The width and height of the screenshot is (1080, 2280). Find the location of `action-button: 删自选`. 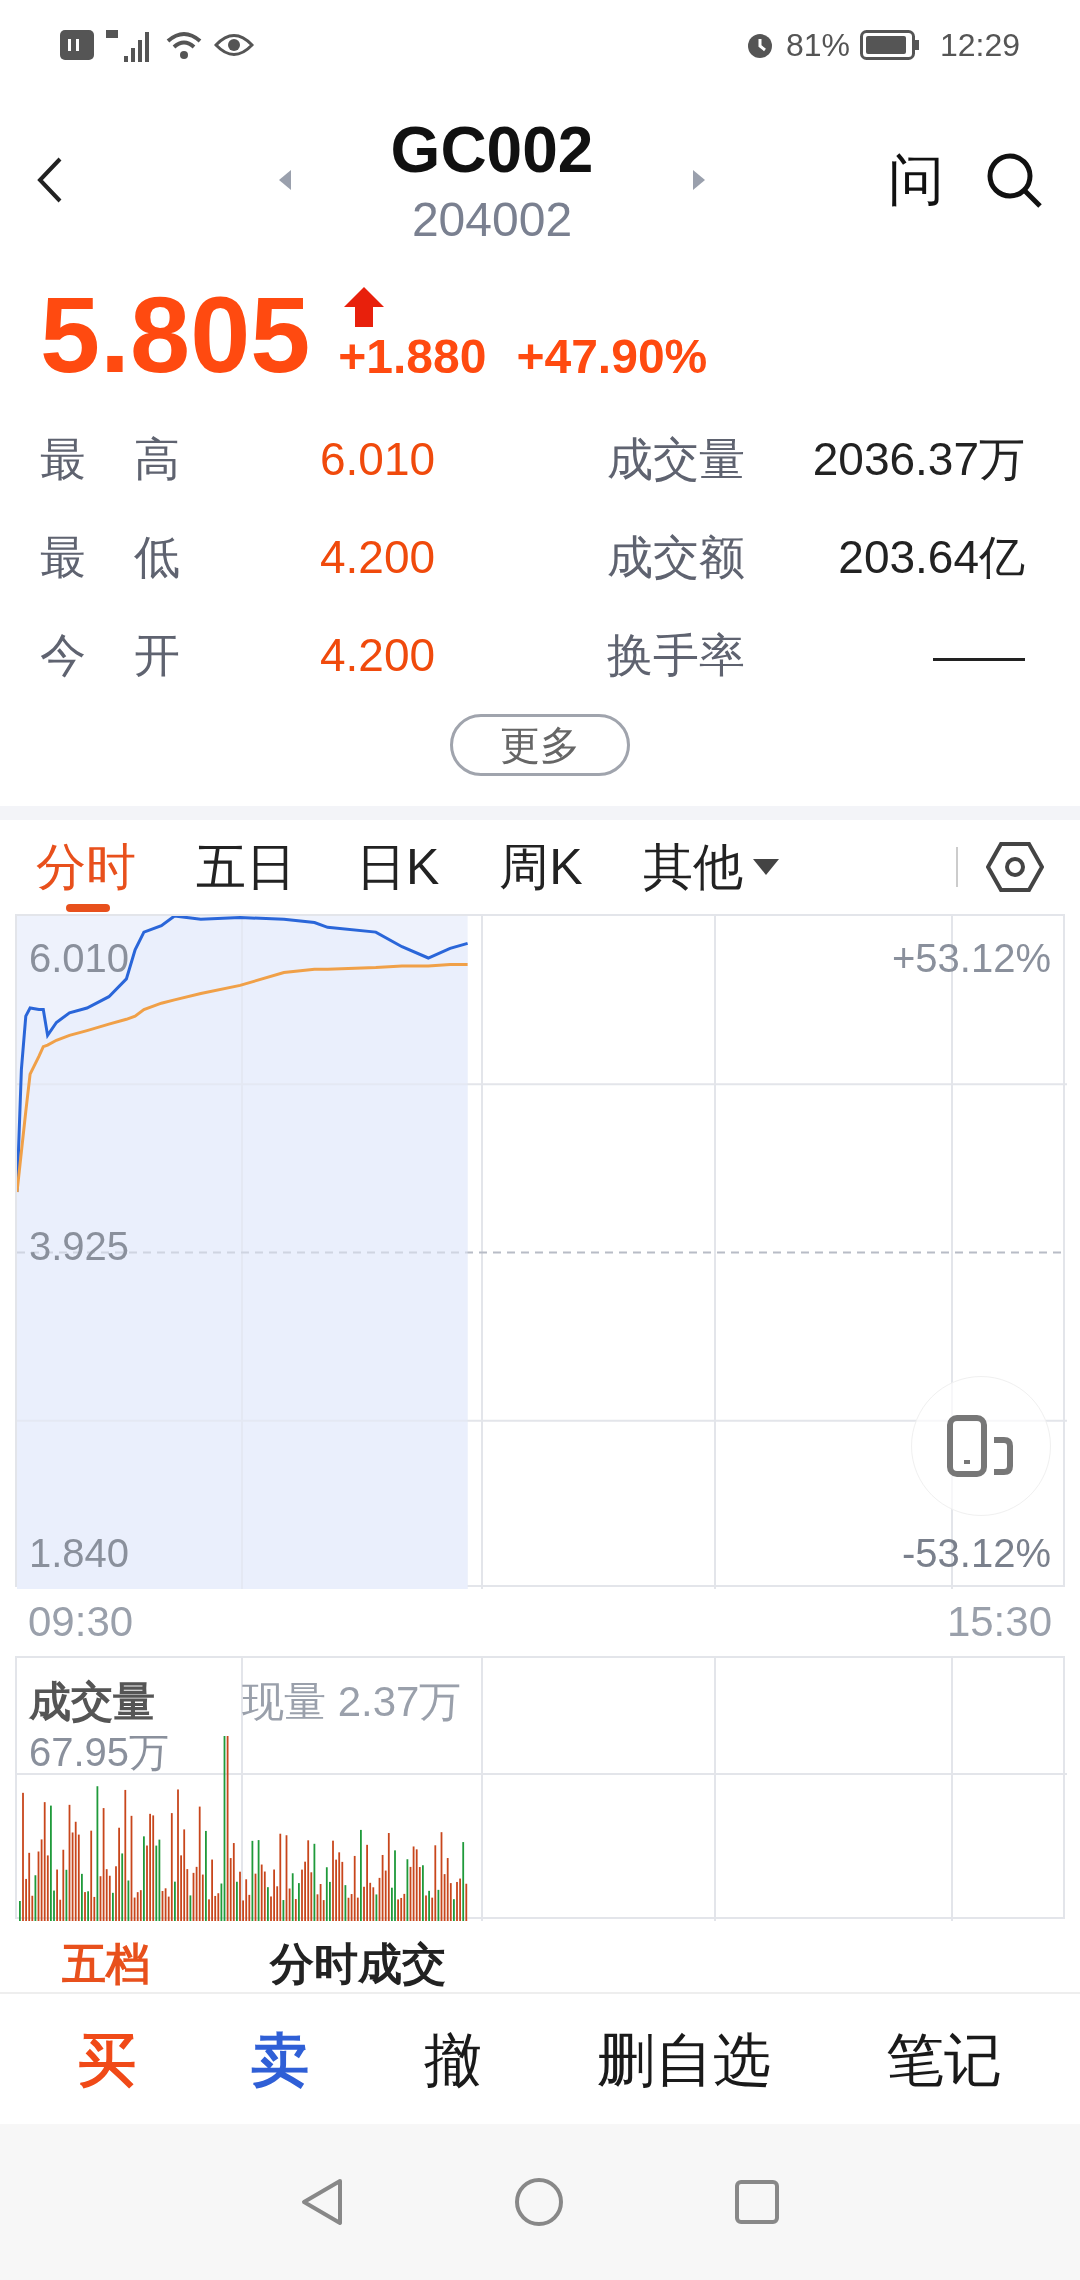

action-button: 删自选 is located at coordinates (684, 2059).